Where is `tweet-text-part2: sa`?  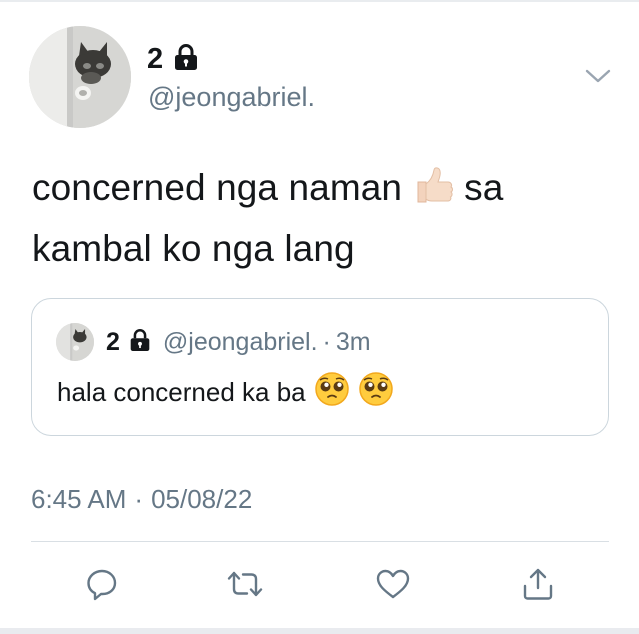 tweet-text-part2: sa is located at coordinates (484, 187).